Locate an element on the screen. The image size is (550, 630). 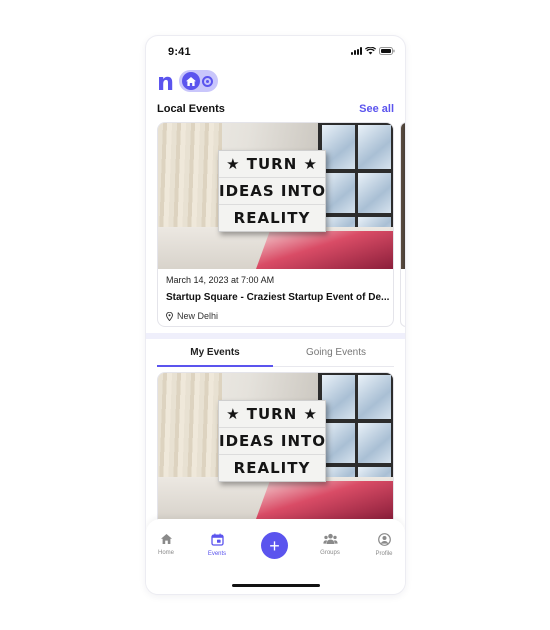
toggle-dot-icon is located at coordinates (207, 81).